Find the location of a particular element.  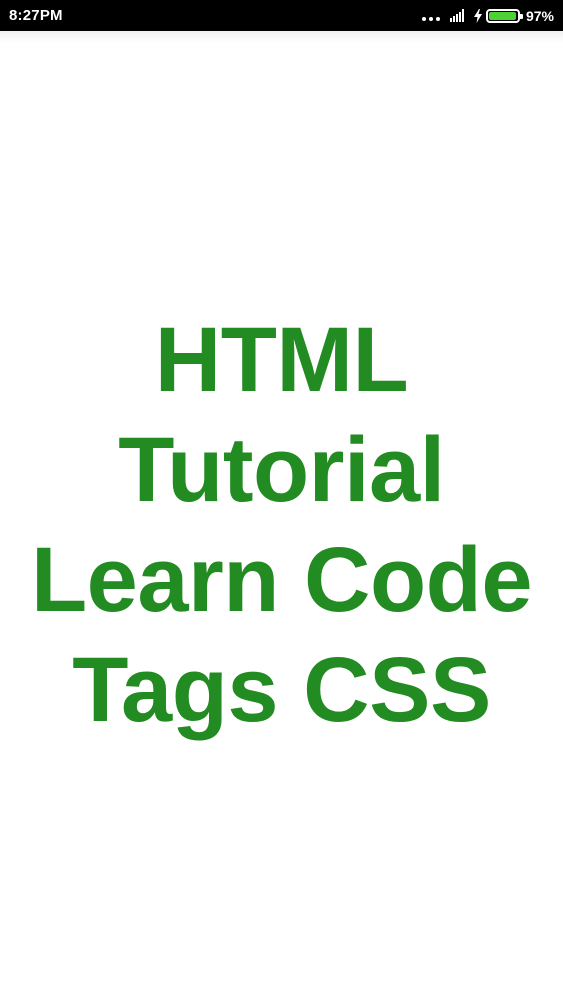

splash-line-tutorial: Tutorial is located at coordinates (281, 470).